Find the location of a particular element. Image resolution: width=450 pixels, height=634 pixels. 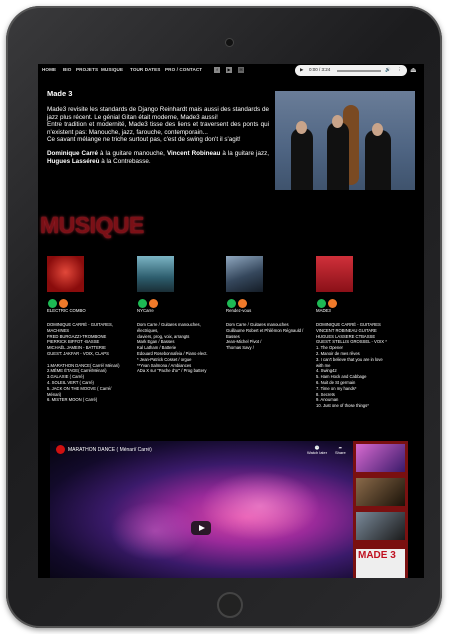

album-title: MADE3 is located at coordinates (323, 310).